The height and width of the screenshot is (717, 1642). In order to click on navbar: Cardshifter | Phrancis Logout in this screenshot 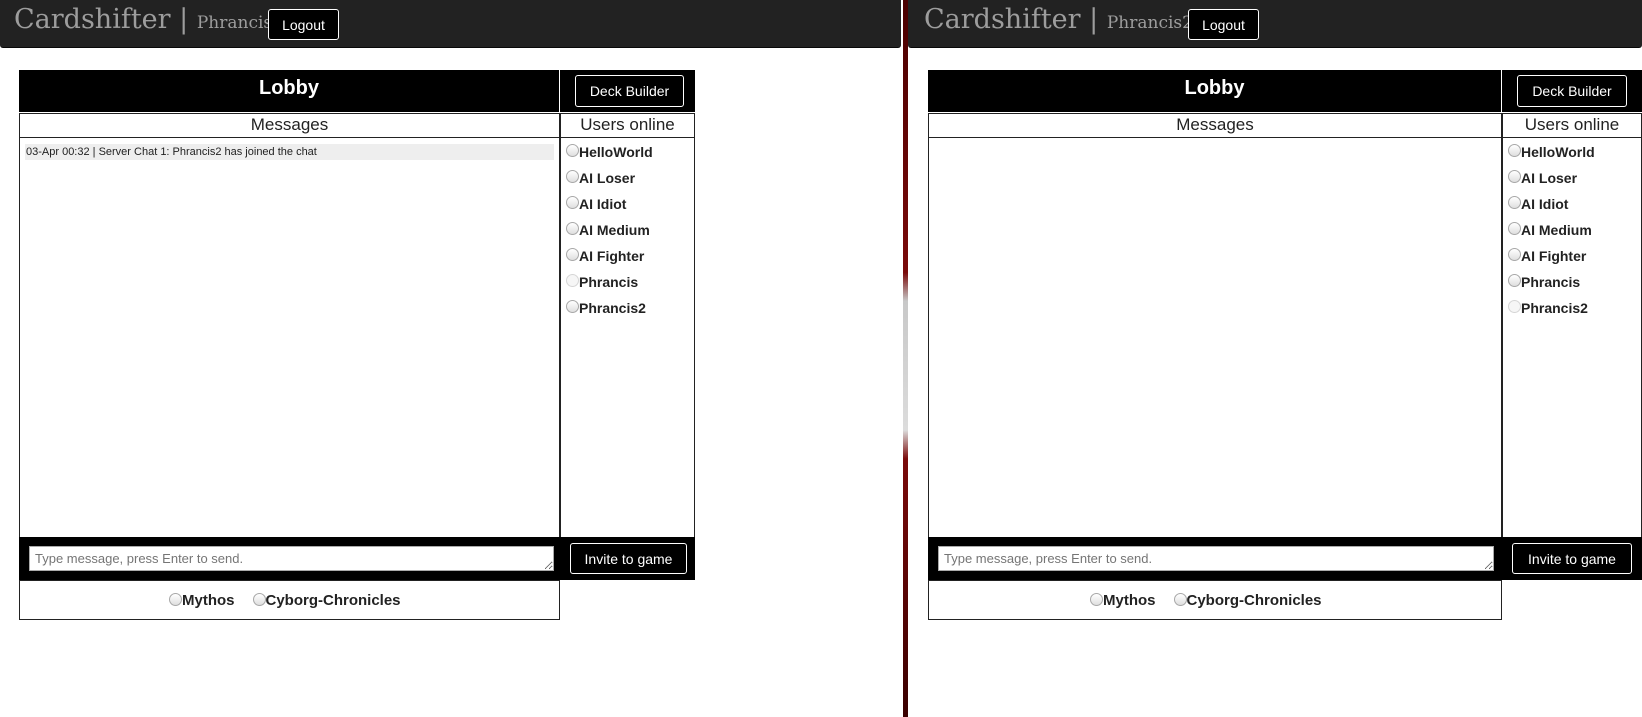, I will do `click(450, 24)`.